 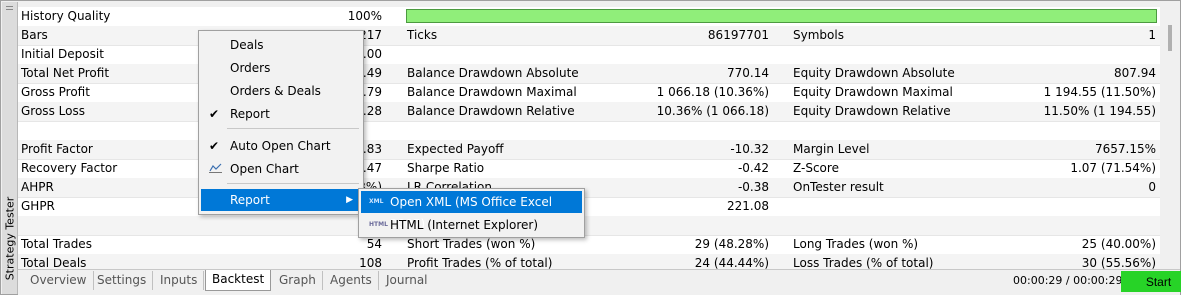 I want to click on row-label-1: Total Deals, so click(x=54, y=262).